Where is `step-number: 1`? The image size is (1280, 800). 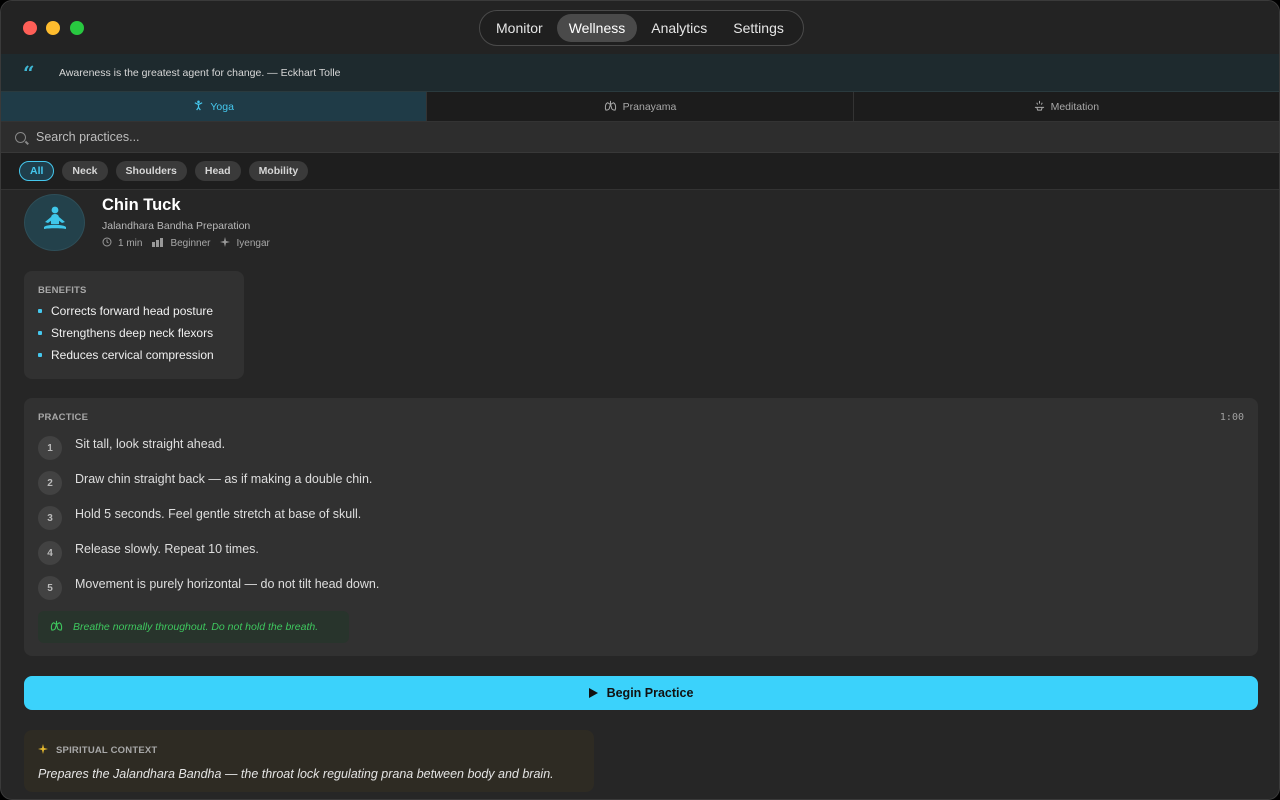 step-number: 1 is located at coordinates (50, 448).